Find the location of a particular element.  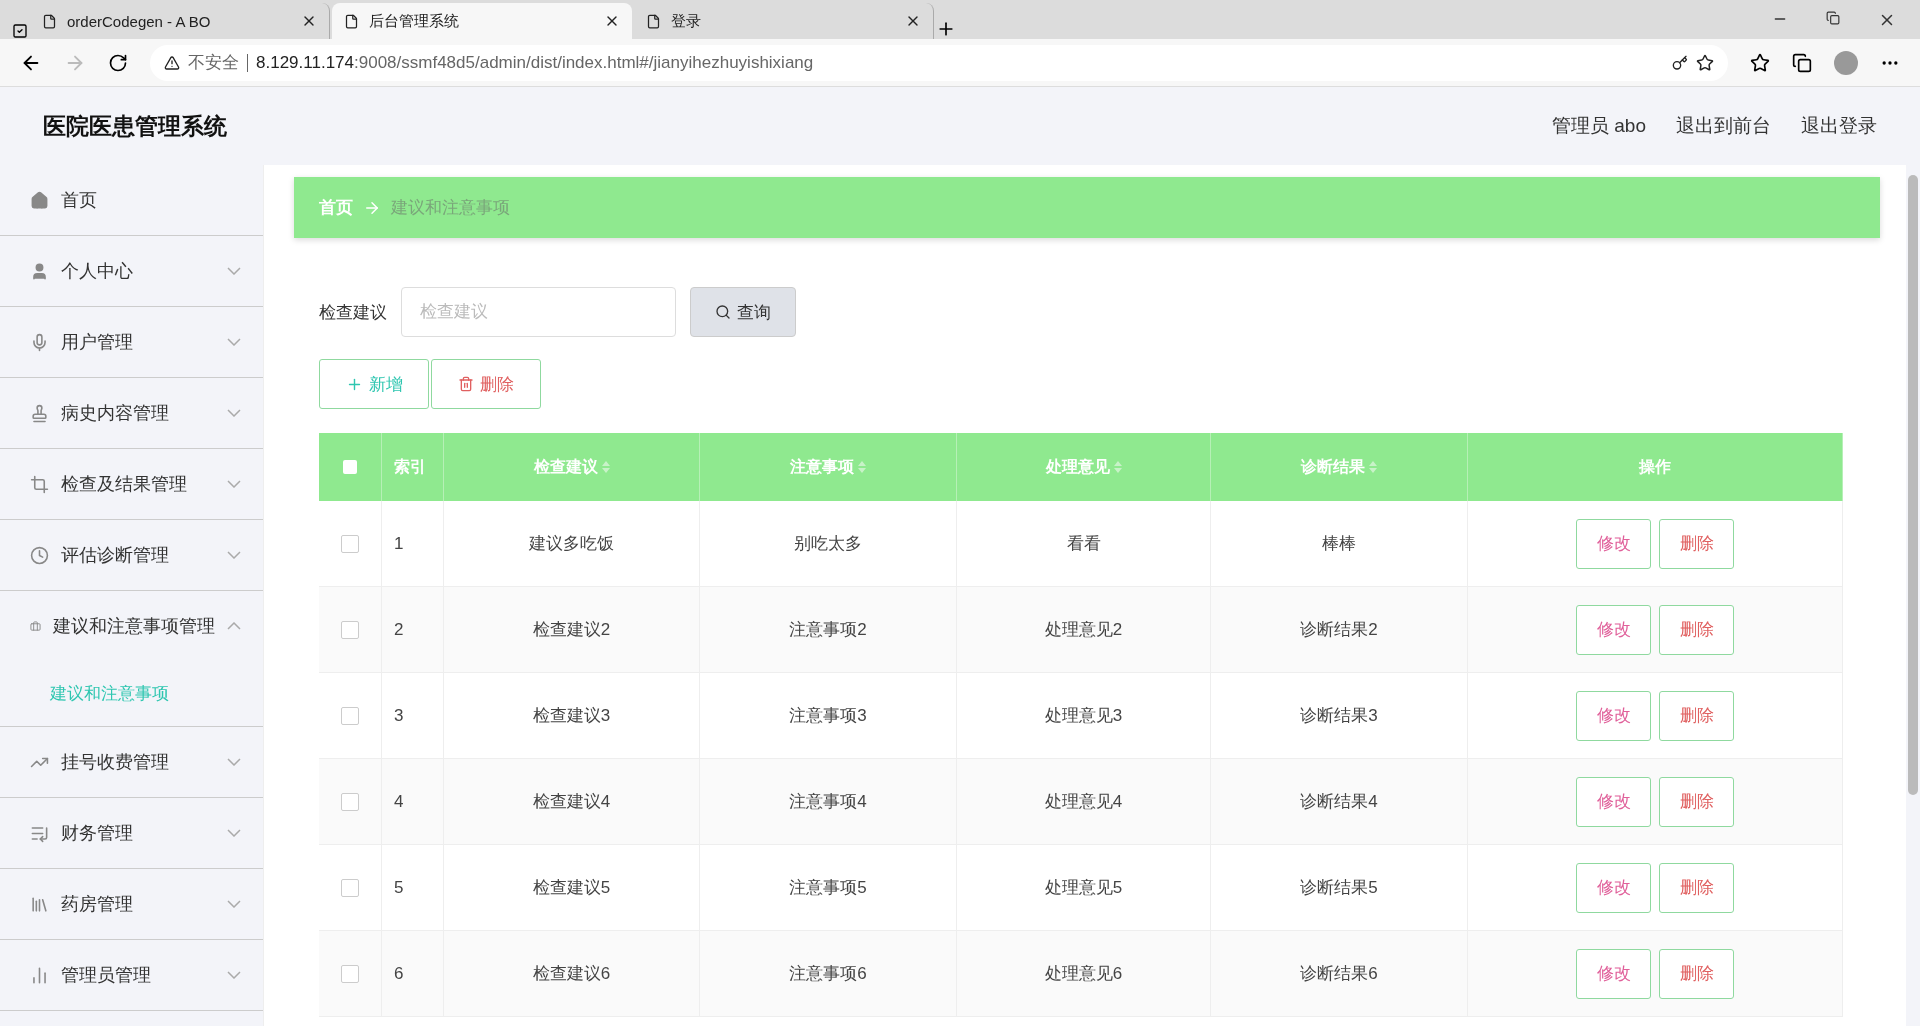

table-cell: 注意事项2 is located at coordinates (828, 630).